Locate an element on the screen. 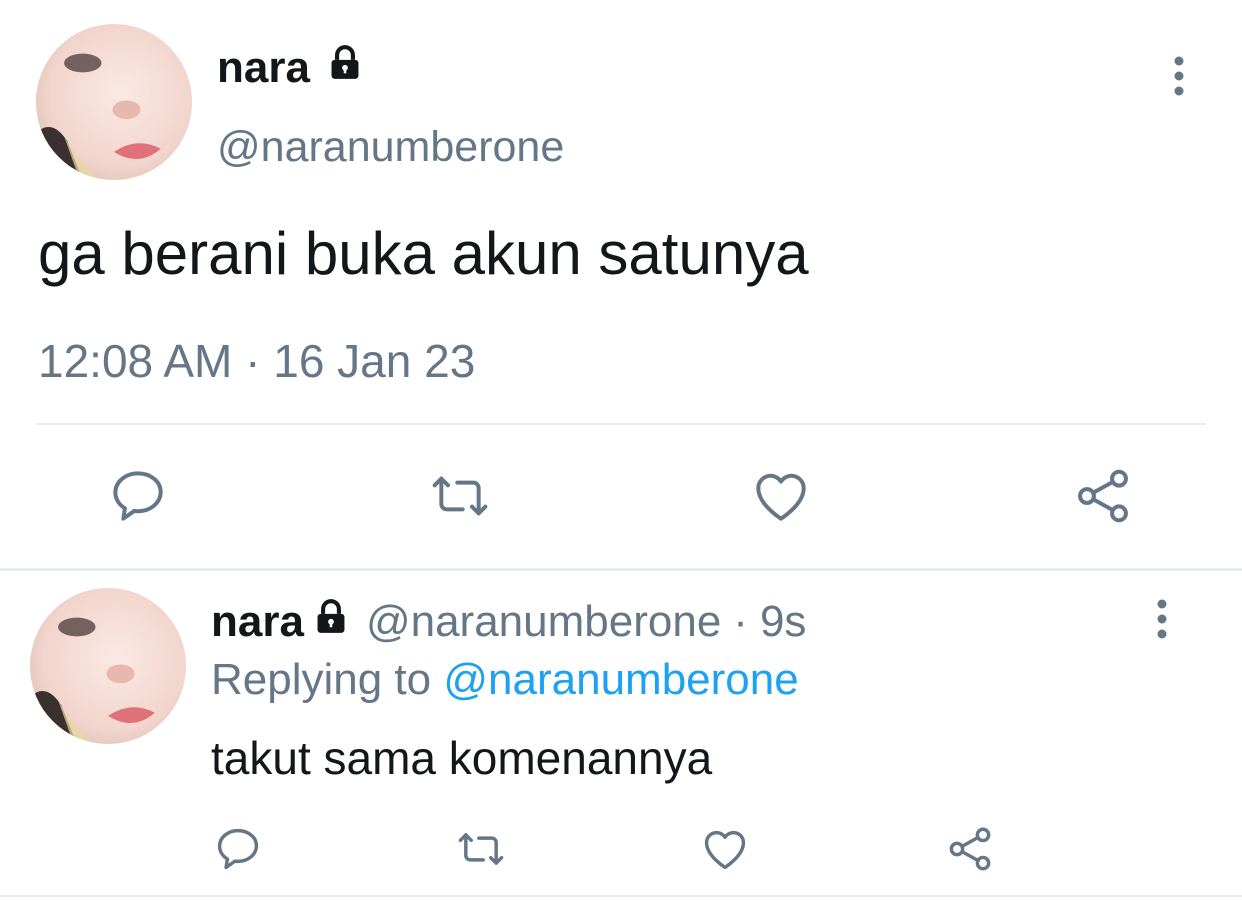 This screenshot has height=900, width=1242. tweet-timestamp: 12:08 AM · 16 Jan 23 is located at coordinates (256, 361).